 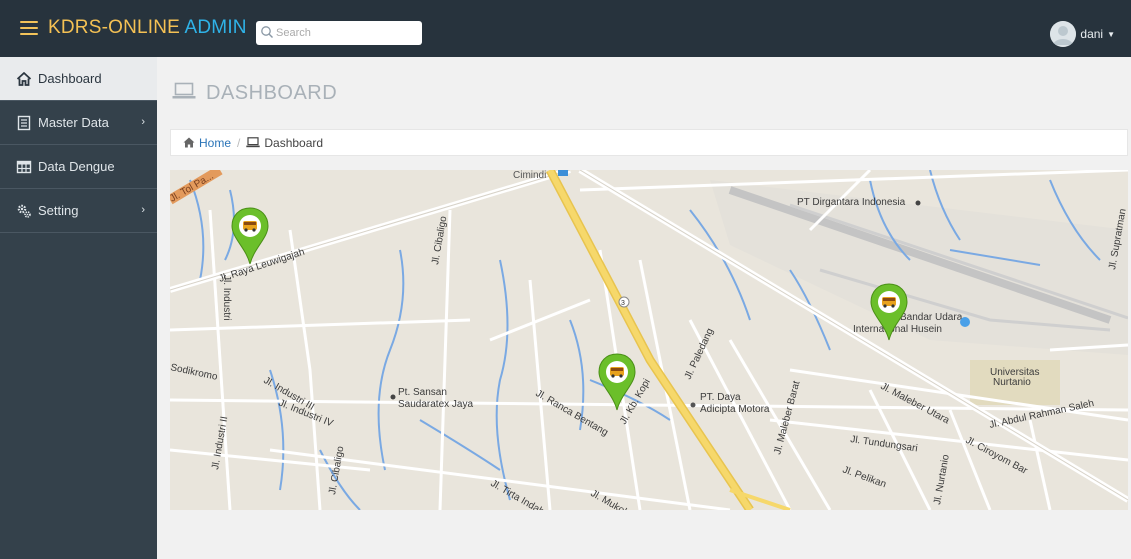 What do you see at coordinates (29, 27) in the screenshot?
I see `menu-toggle-icon` at bounding box center [29, 27].